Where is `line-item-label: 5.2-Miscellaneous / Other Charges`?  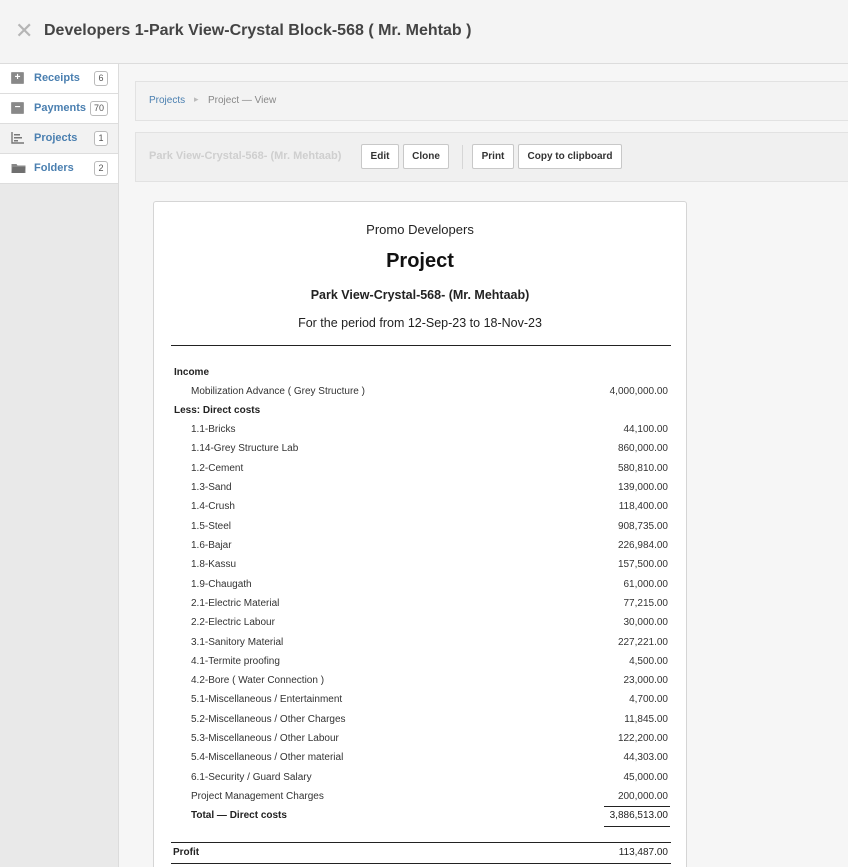
line-item-label: 5.2-Miscellaneous / Other Charges is located at coordinates (268, 719).